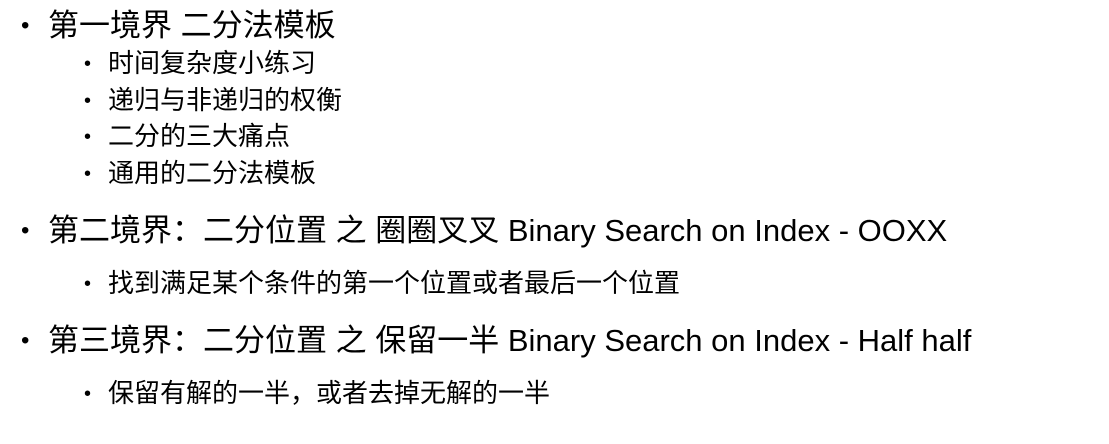 This screenshot has height=444, width=1109. I want to click on section-1-title: 第一境界 二分法模板, so click(192, 25).